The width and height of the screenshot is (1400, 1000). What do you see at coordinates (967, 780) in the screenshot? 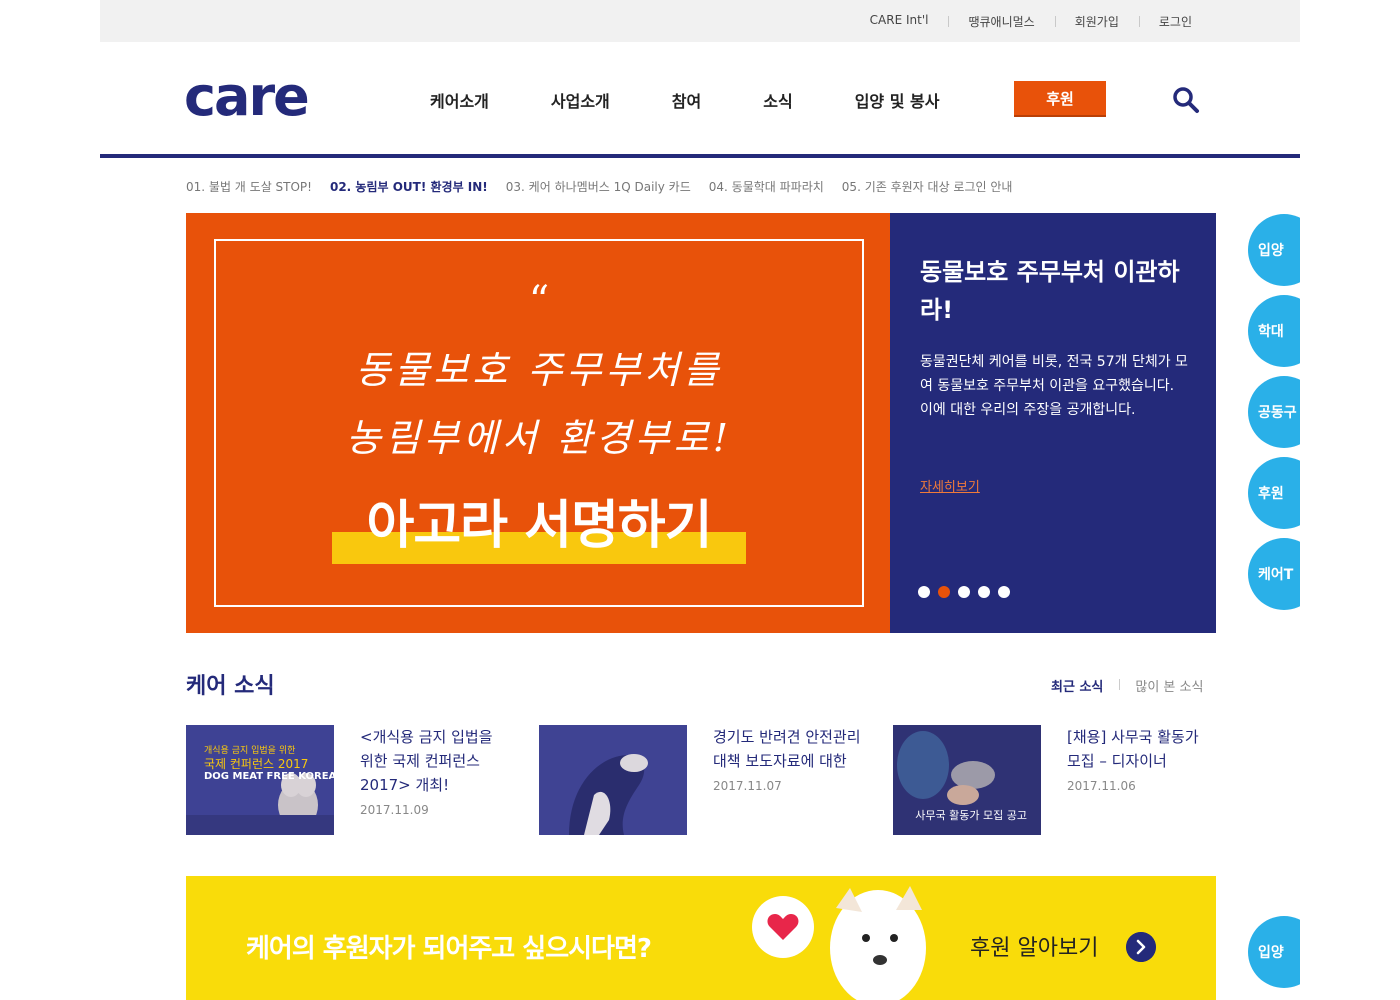
I see `news-thumbnail: 사무국 활동가 모집 공고` at bounding box center [967, 780].